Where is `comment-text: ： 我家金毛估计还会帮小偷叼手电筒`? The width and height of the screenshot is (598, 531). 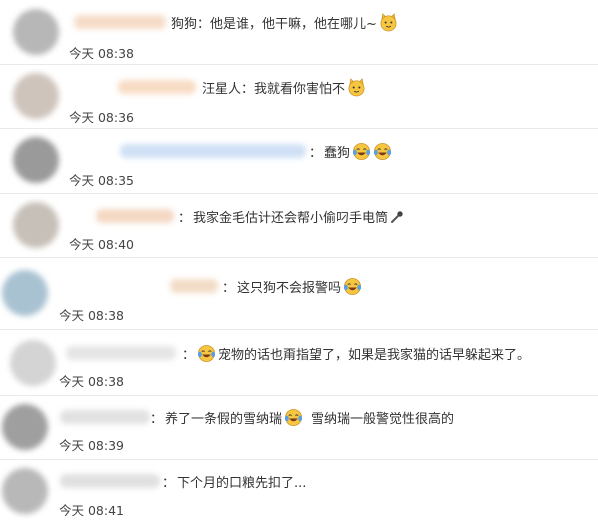
comment-text: ： 我家金毛估计还会帮小偷叼手电筒 is located at coordinates (291, 216).